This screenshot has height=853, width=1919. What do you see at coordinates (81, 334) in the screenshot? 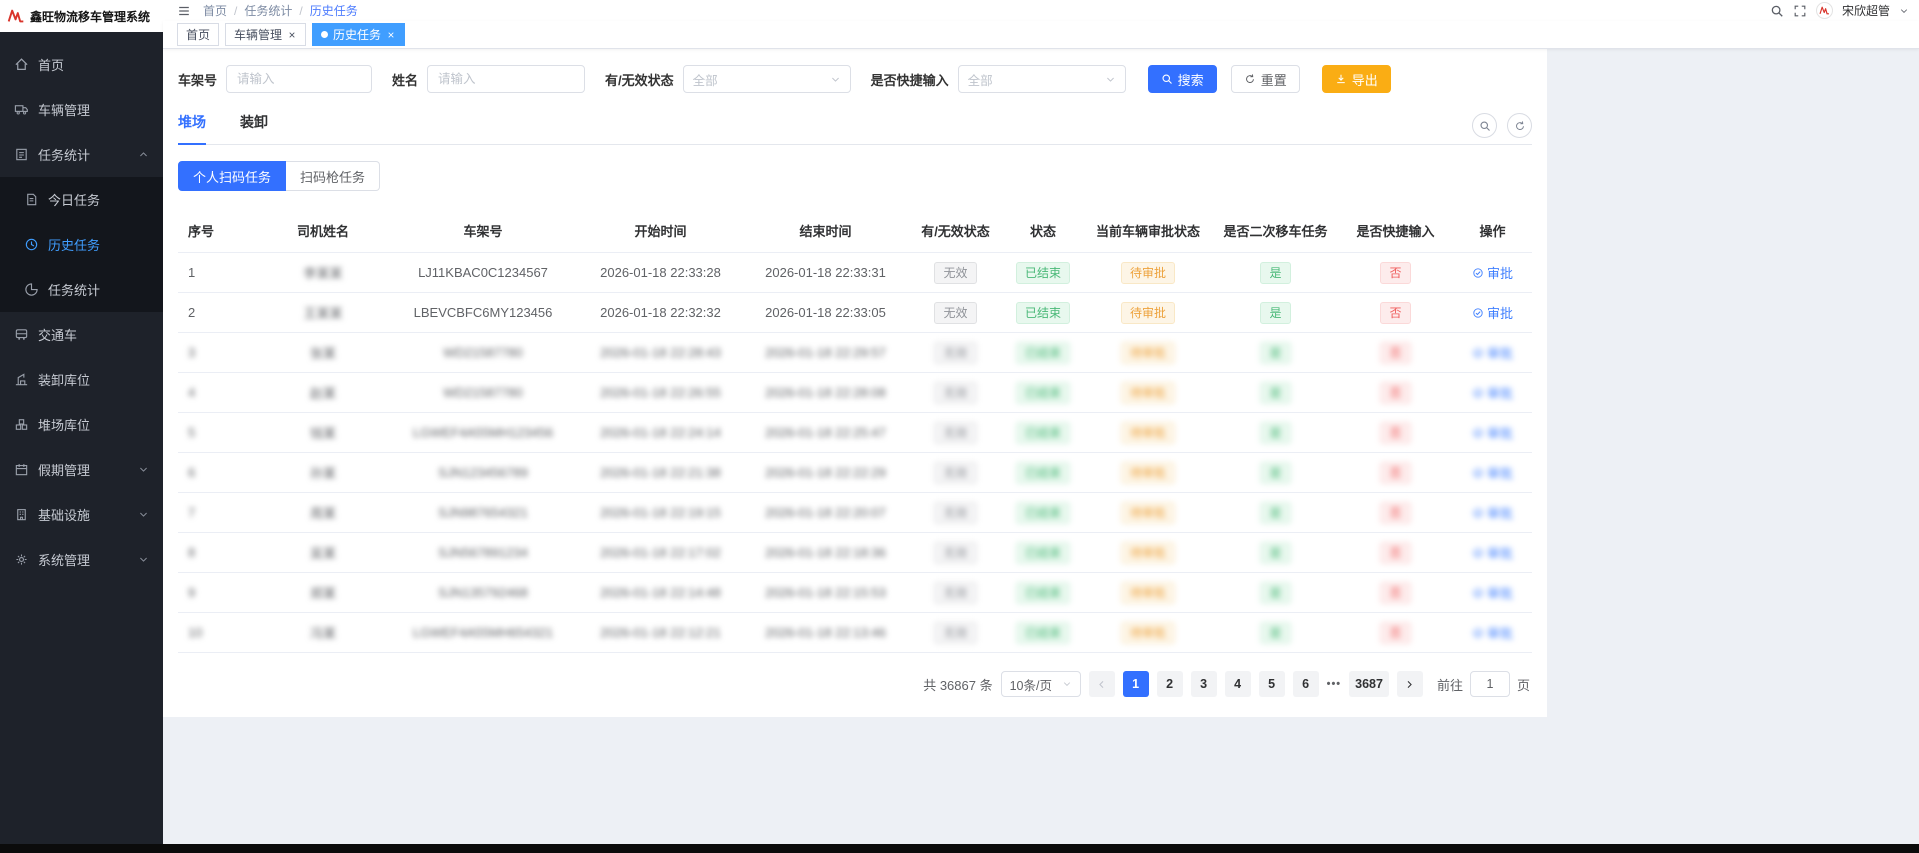
I see `sidebar-item-shuttle-bus: 交通车` at bounding box center [81, 334].